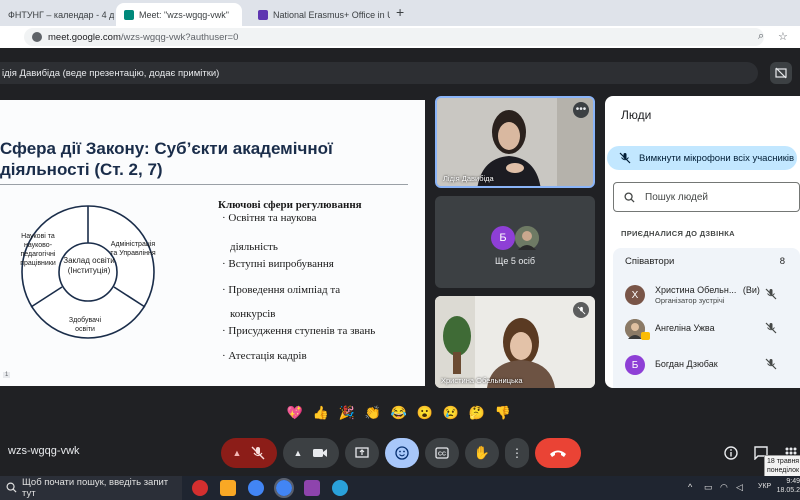  Describe the element at coordinates (581, 110) in the screenshot. I see `more-options-icon: •••` at that location.